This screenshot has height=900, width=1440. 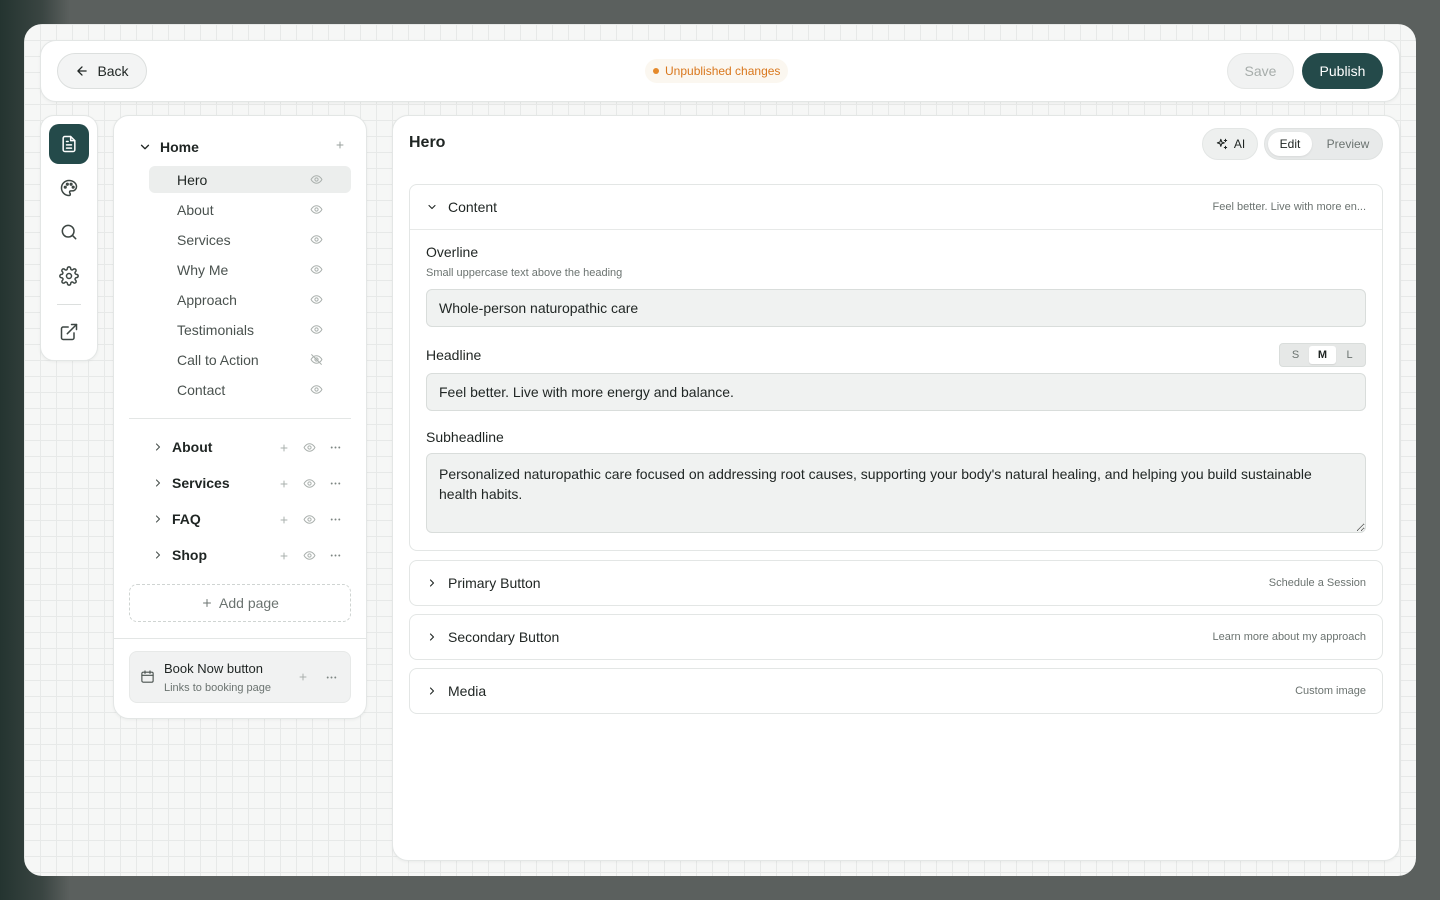 I want to click on tree-page-label: Home, so click(x=179, y=147).